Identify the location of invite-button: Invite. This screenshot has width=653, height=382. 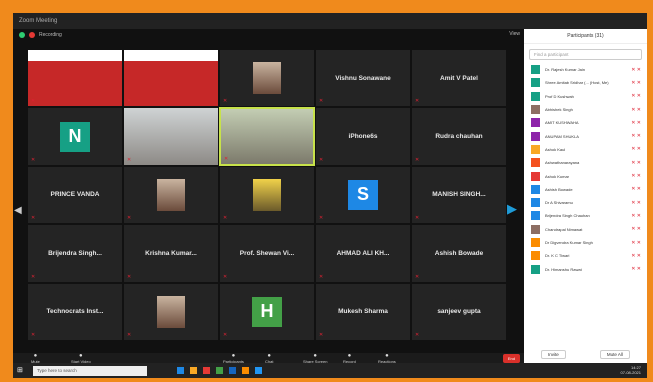
(553, 354).